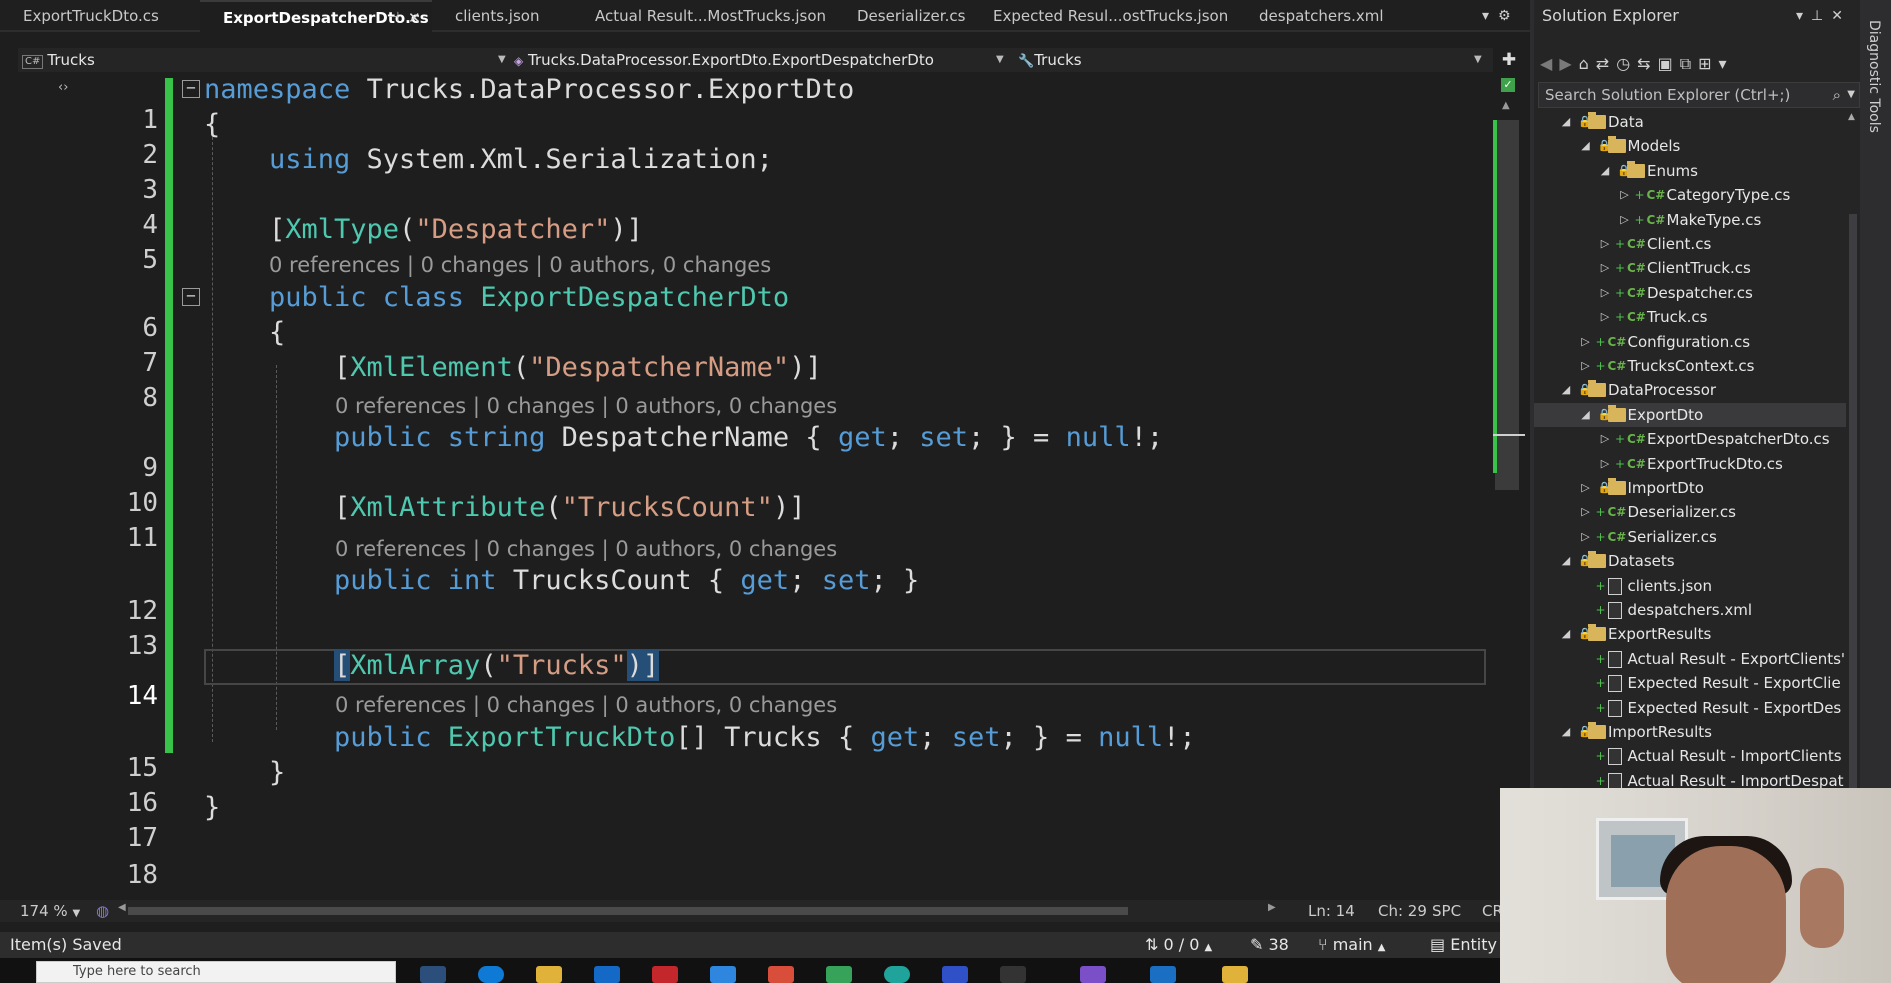 The height and width of the screenshot is (983, 1891). Describe the element at coordinates (1508, 85) in the screenshot. I see `no-issues-check-icon: ✓` at that location.